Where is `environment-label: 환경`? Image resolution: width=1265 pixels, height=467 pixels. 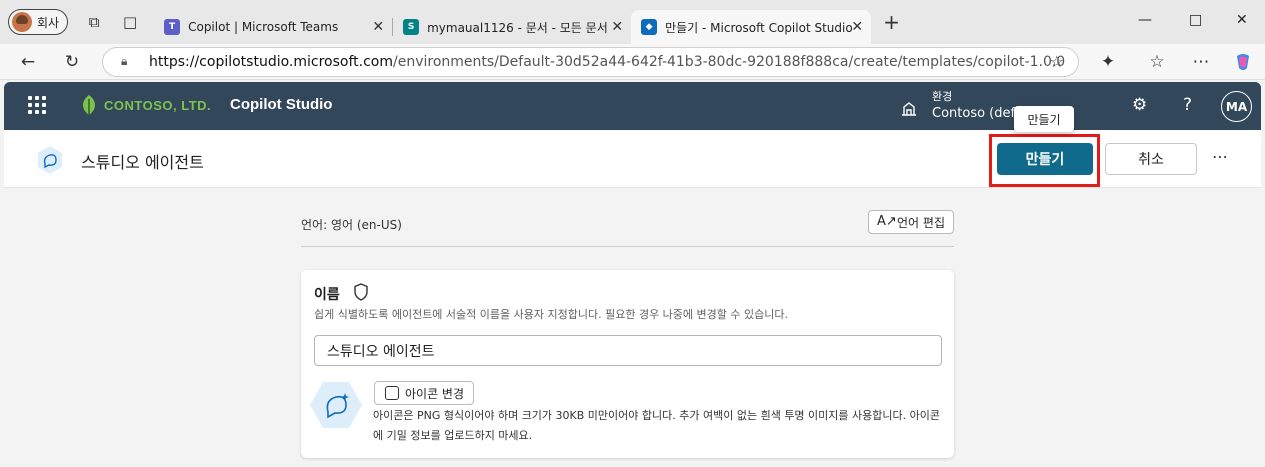 environment-label: 환경 is located at coordinates (942, 96).